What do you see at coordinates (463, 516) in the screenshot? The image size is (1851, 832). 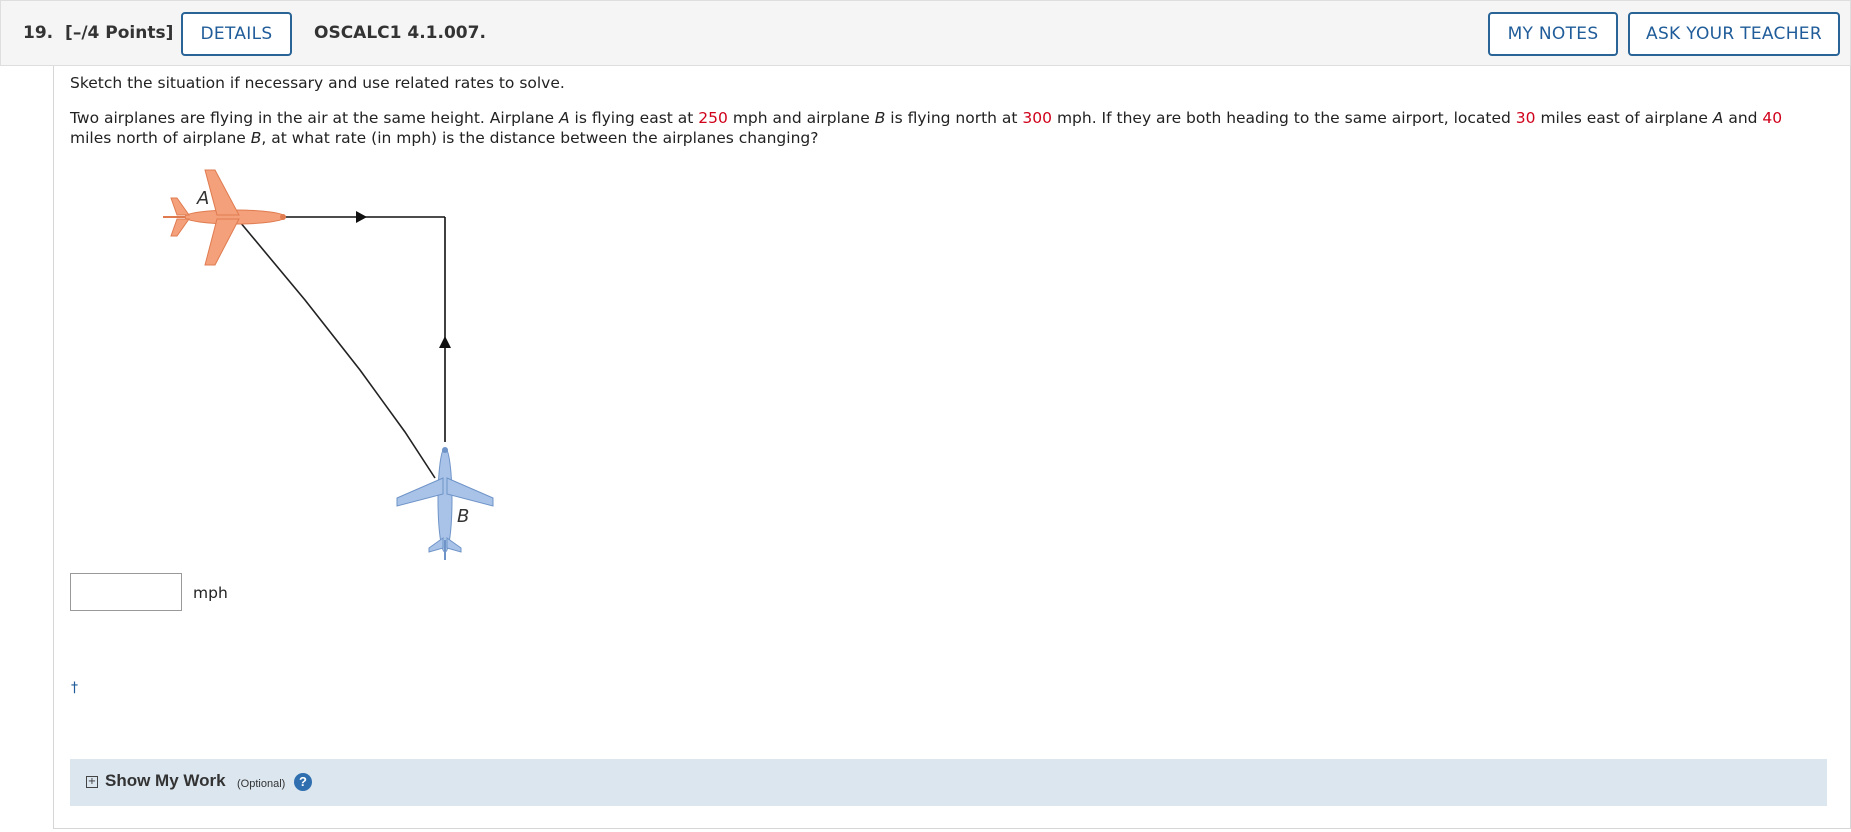 I see `label-b: B` at bounding box center [463, 516].